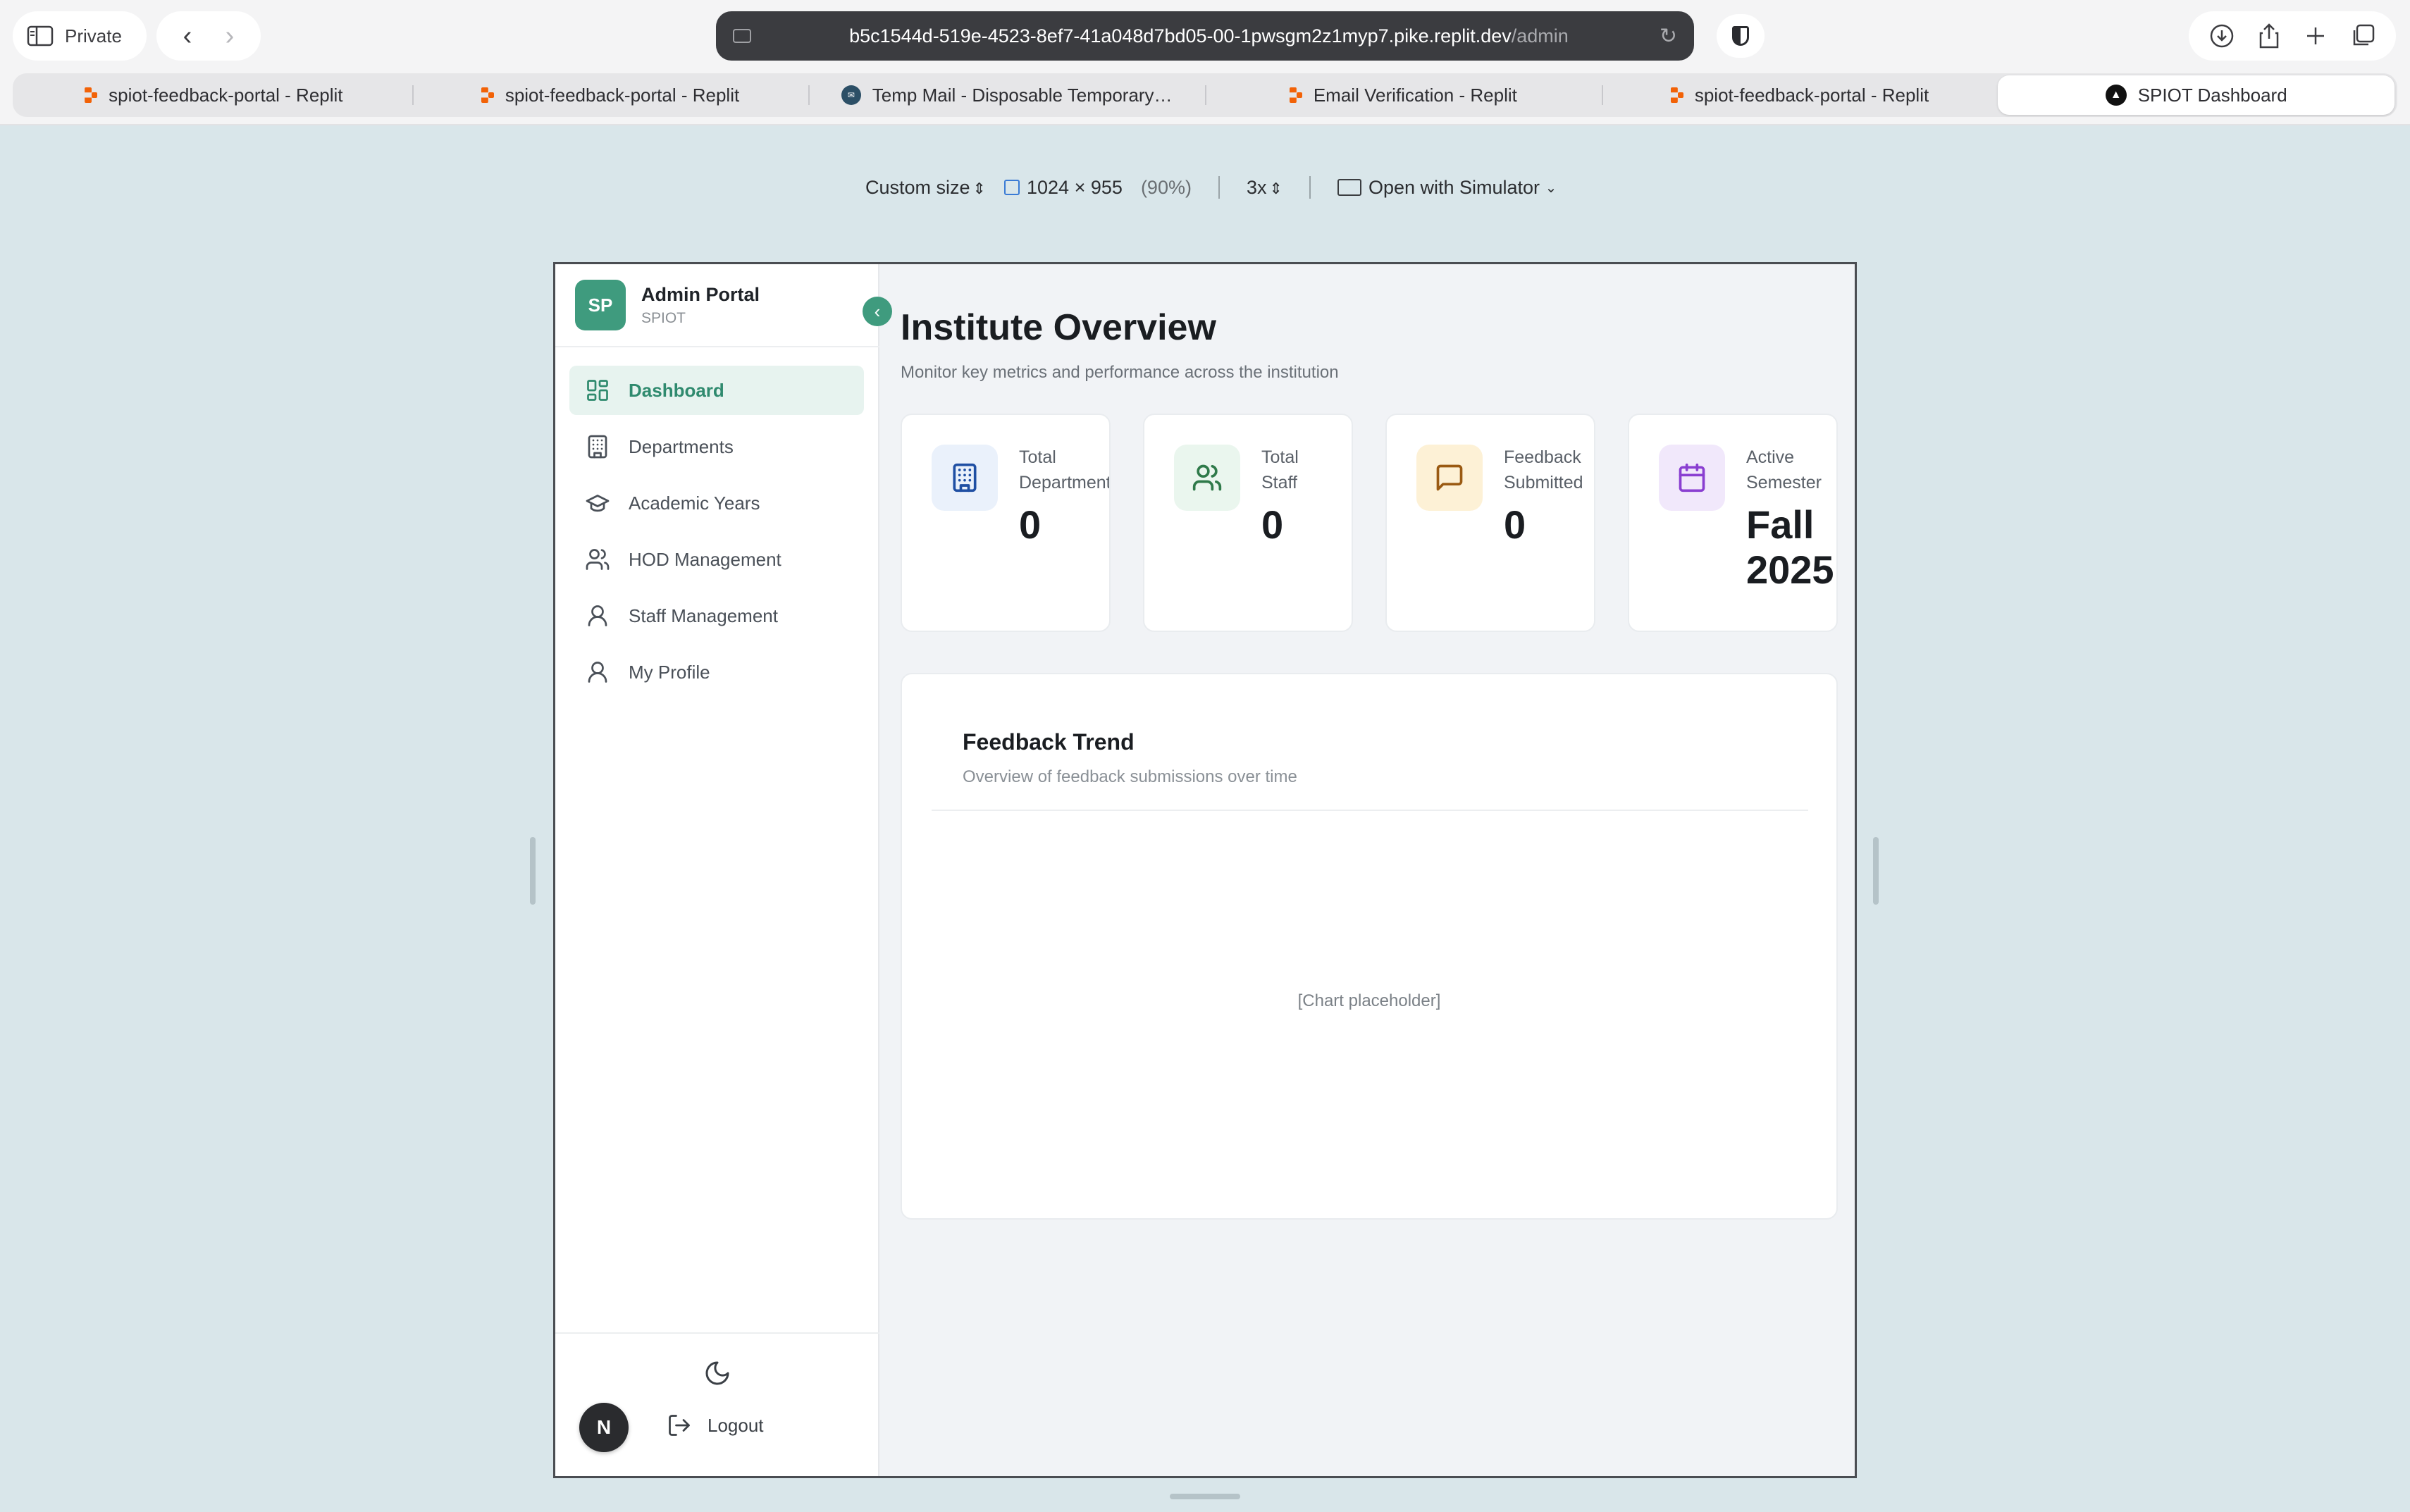 The width and height of the screenshot is (2410, 1512). What do you see at coordinates (1741, 36) in the screenshot?
I see `privacy-shield-button` at bounding box center [1741, 36].